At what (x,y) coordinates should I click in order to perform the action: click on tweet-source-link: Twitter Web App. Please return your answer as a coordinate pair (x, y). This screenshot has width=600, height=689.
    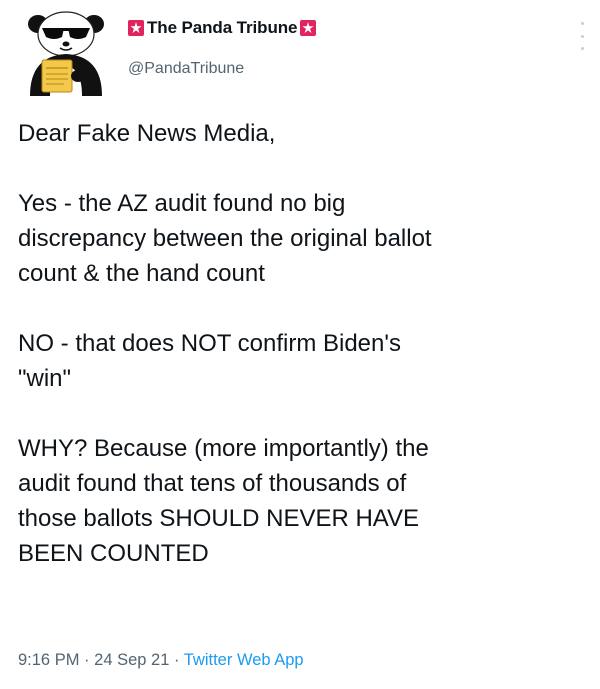
    Looking at the image, I should click on (244, 660).